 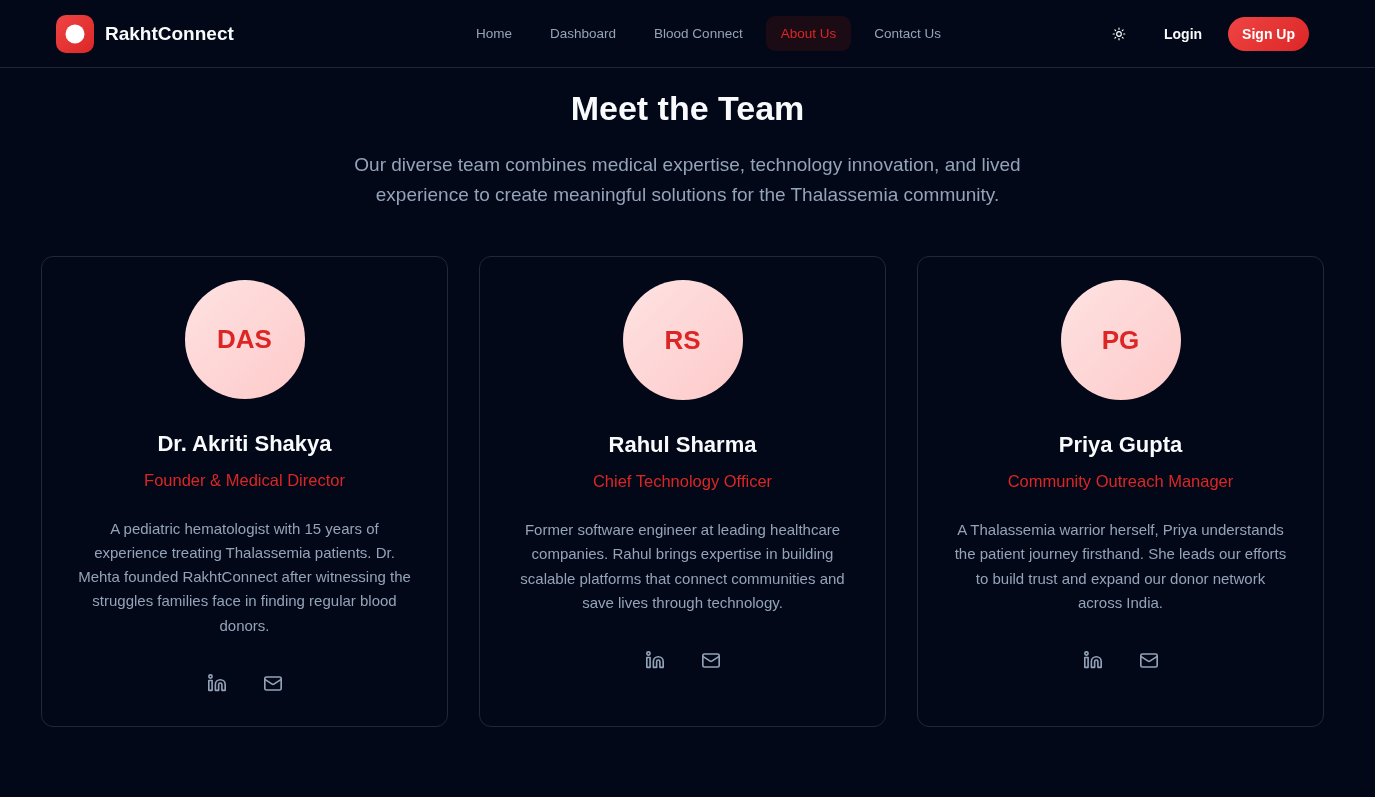 What do you see at coordinates (682, 566) in the screenshot?
I see `member-bio: Former software engineer at leading healthcare companies. Rahul brings expertise in building scalable platforms that connect communities and save lives through technology.` at bounding box center [682, 566].